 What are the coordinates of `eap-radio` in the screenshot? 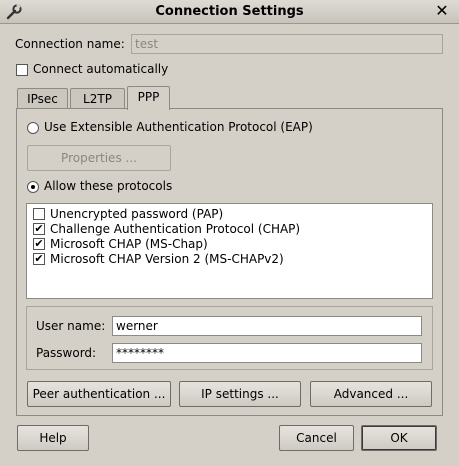 It's located at (33, 128).